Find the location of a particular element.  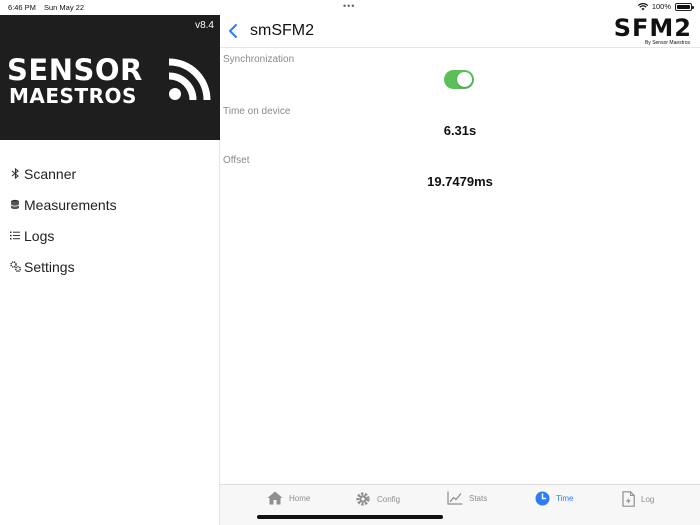

home-icon is located at coordinates (275, 498).